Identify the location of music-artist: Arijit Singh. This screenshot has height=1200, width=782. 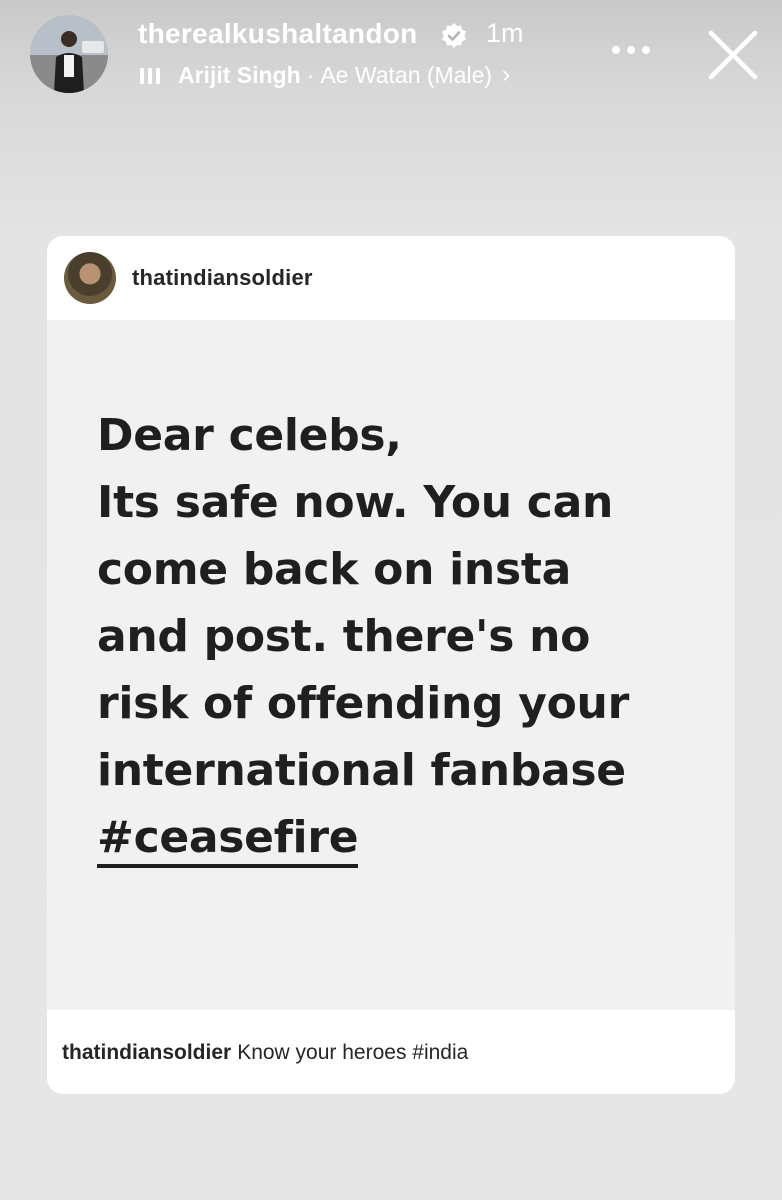
(239, 74).